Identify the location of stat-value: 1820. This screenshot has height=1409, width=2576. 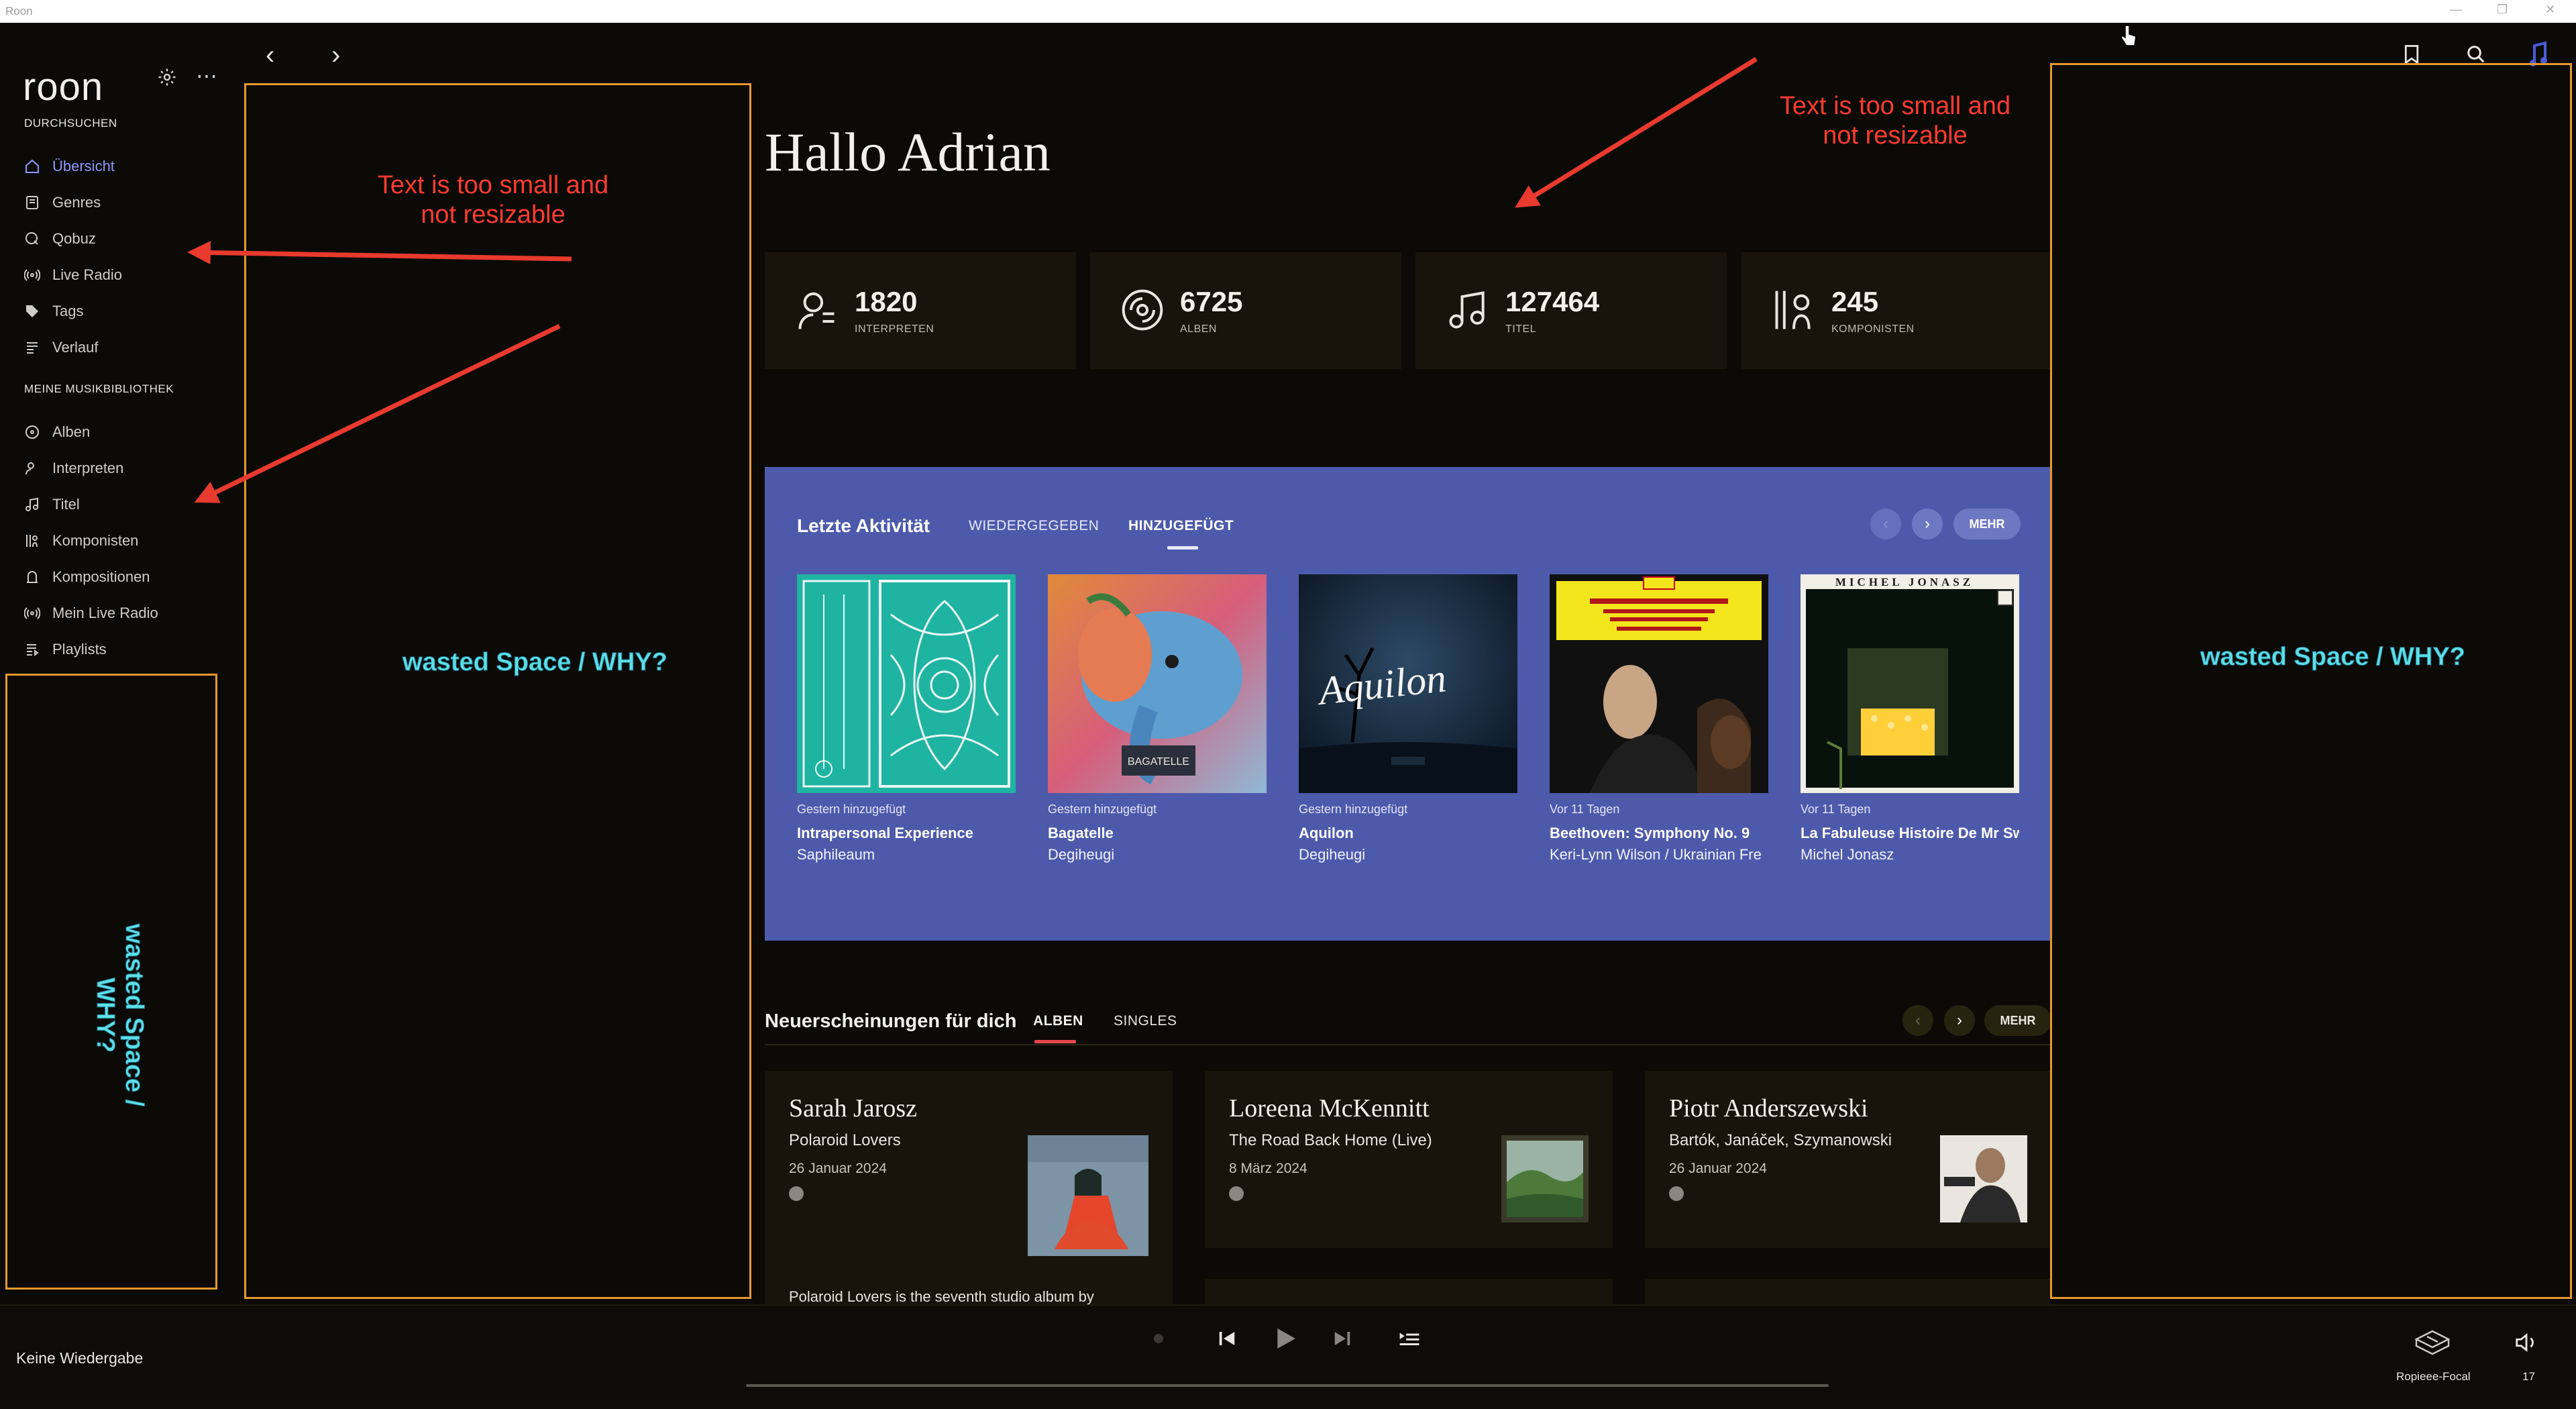
(886, 301).